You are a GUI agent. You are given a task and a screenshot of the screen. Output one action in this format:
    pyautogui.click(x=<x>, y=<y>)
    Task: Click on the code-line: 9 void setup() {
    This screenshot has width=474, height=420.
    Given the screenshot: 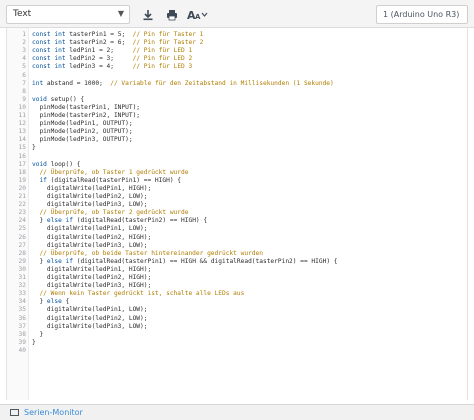 What is the action you would take?
    pyautogui.click(x=237, y=100)
    